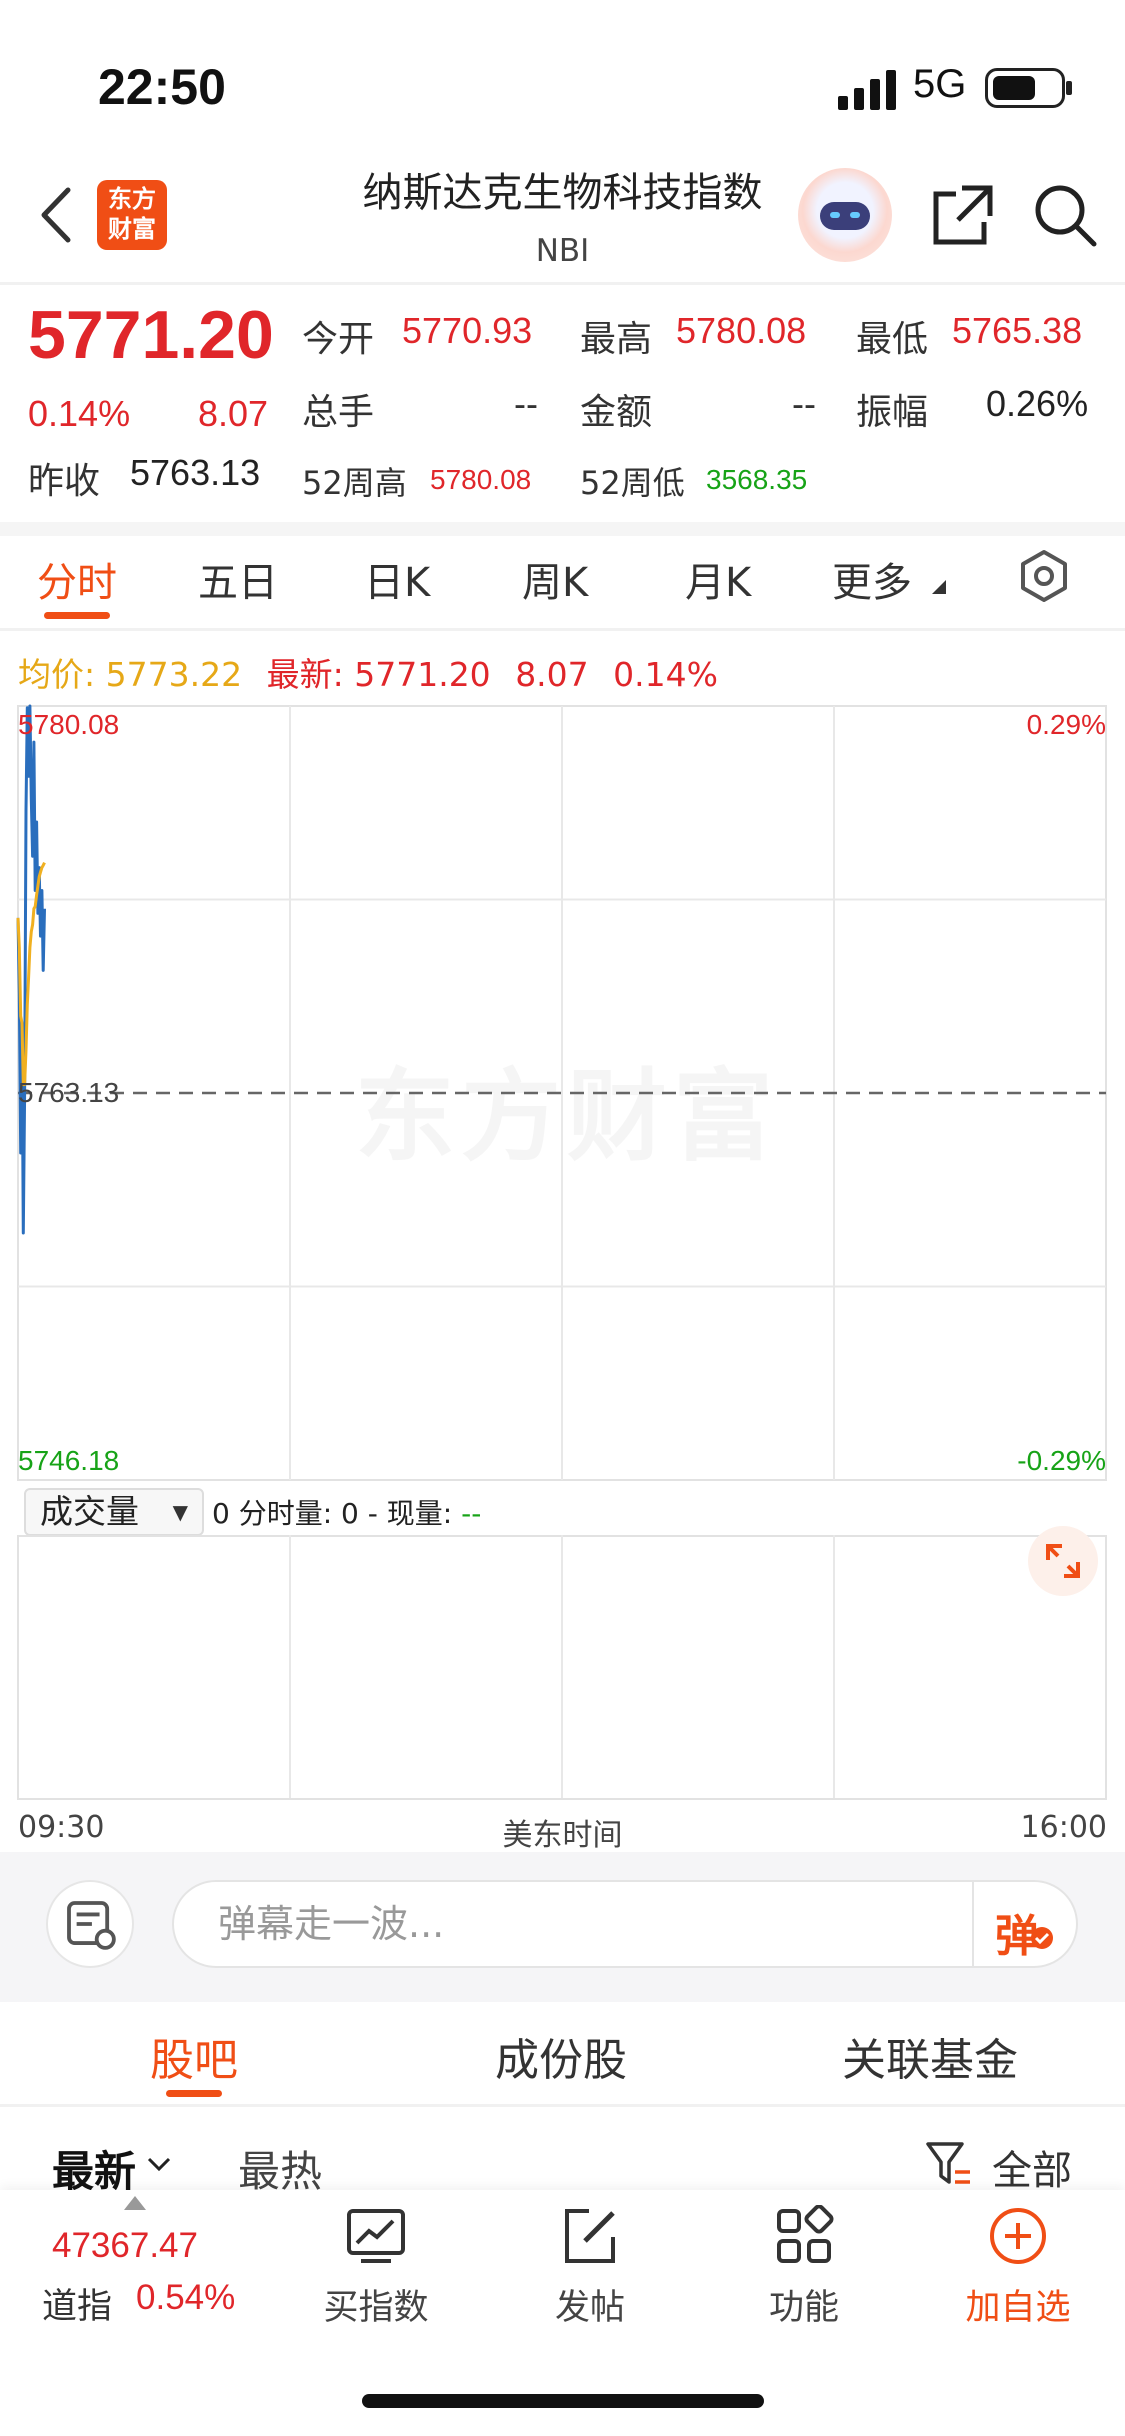  What do you see at coordinates (1061, 1460) in the screenshot?
I see `pct-bottom-label: -0.29%` at bounding box center [1061, 1460].